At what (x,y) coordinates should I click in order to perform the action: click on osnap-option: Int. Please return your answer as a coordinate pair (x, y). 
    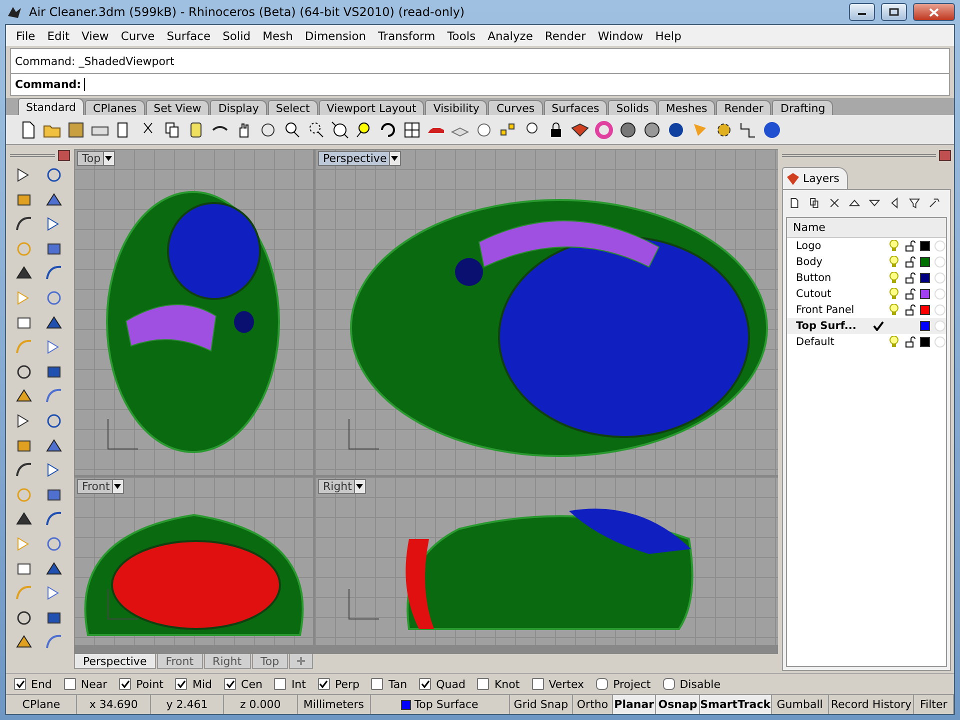
    Looking at the image, I should click on (294, 684).